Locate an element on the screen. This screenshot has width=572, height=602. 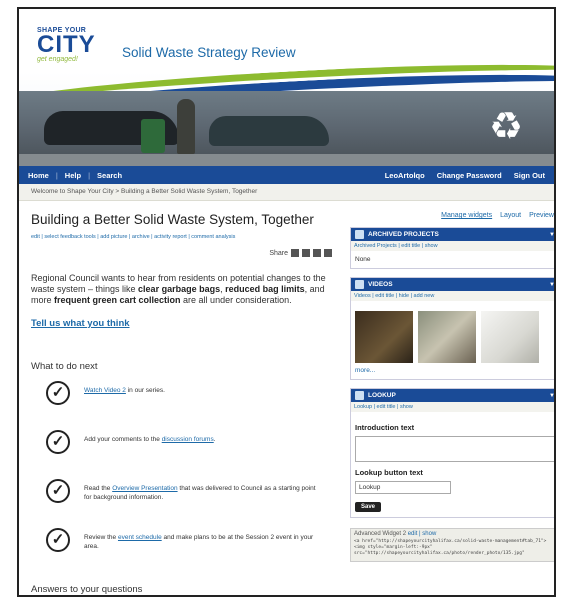
car-shape is located at coordinates (269, 131).